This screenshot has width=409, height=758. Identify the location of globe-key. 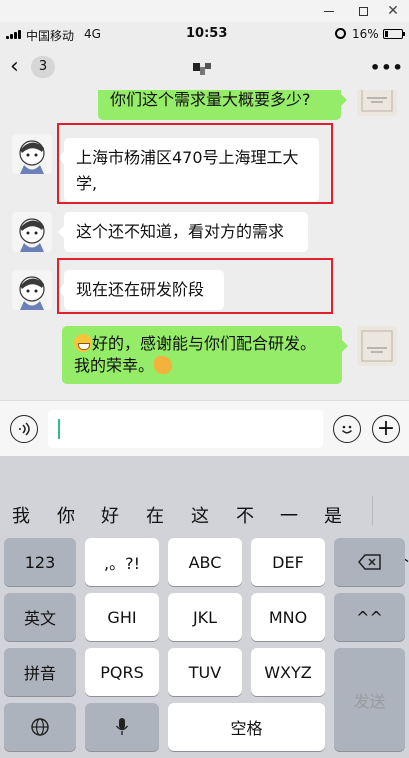
(40, 727).